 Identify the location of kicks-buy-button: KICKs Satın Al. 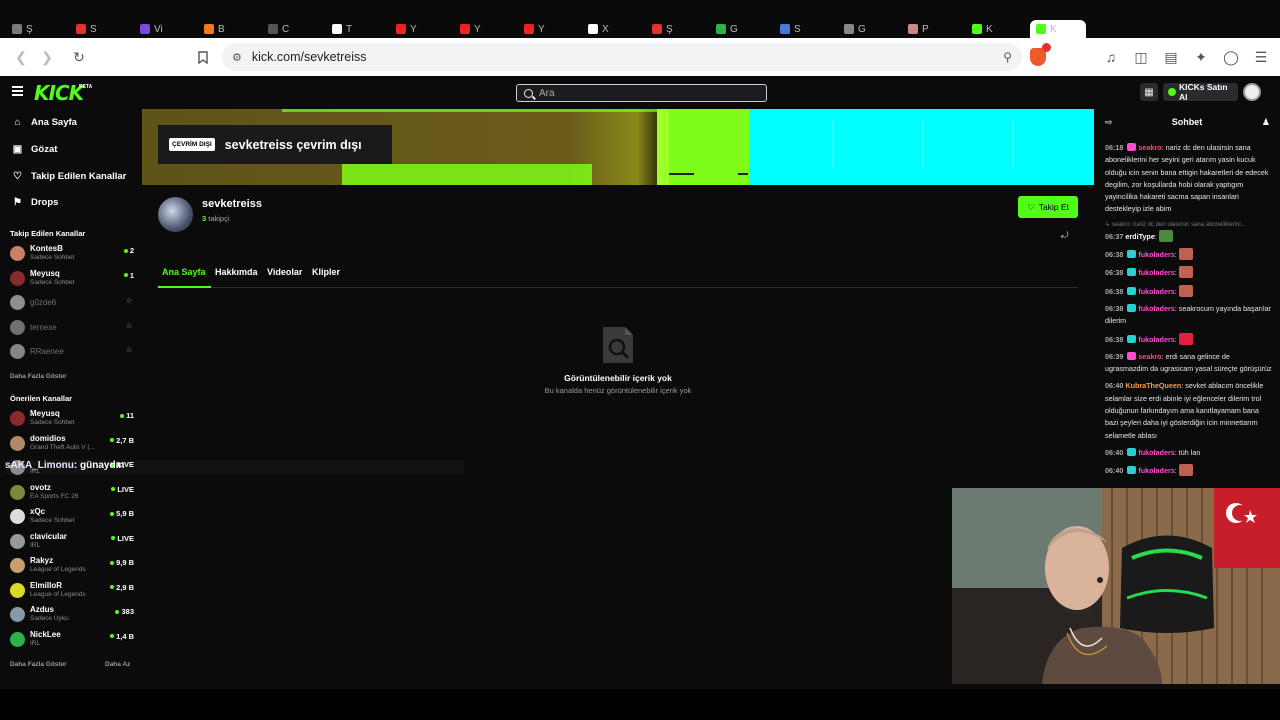
(1200, 92).